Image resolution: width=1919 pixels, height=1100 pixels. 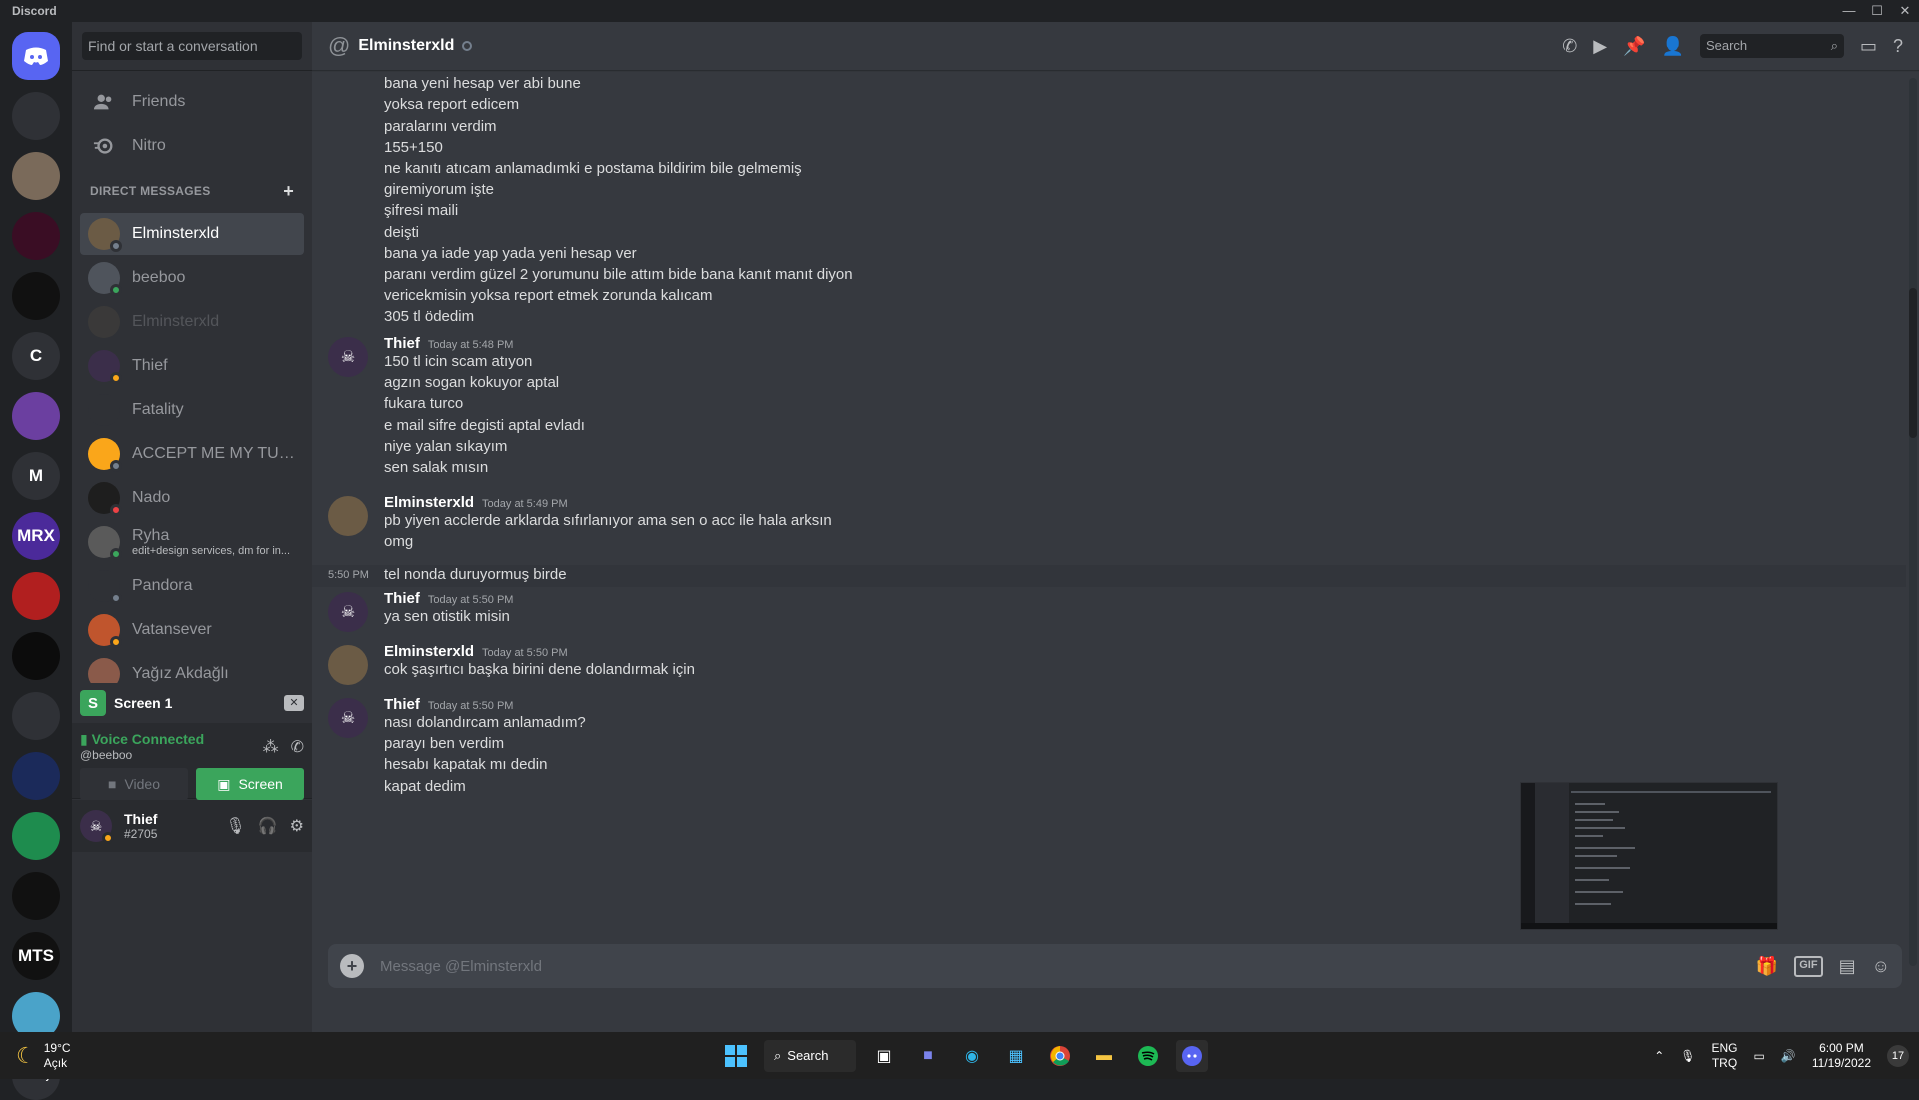 I want to click on video-button: ■ Video, so click(x=134, y=784).